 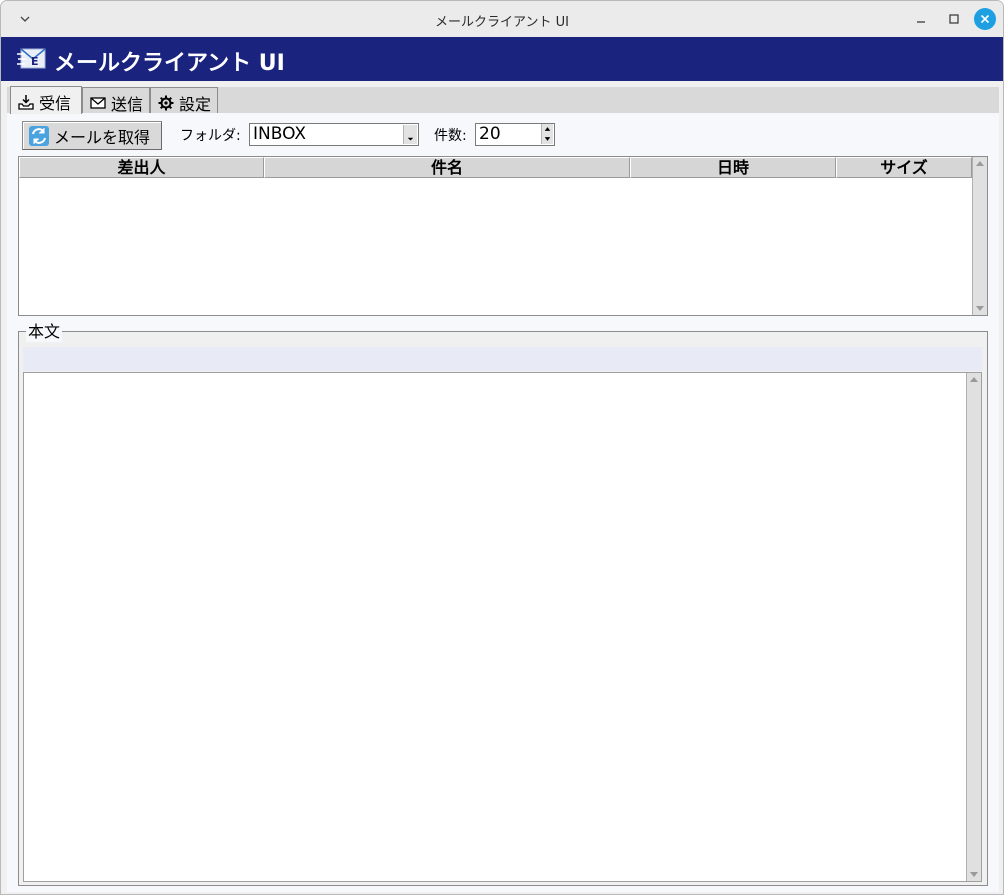 I want to click on tab-inbox: 受信, so click(x=46, y=100).